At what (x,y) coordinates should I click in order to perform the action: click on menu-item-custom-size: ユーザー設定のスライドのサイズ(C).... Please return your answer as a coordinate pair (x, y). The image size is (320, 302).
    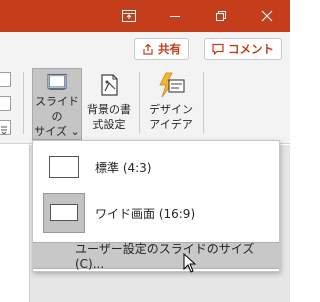
    Looking at the image, I should click on (156, 256).